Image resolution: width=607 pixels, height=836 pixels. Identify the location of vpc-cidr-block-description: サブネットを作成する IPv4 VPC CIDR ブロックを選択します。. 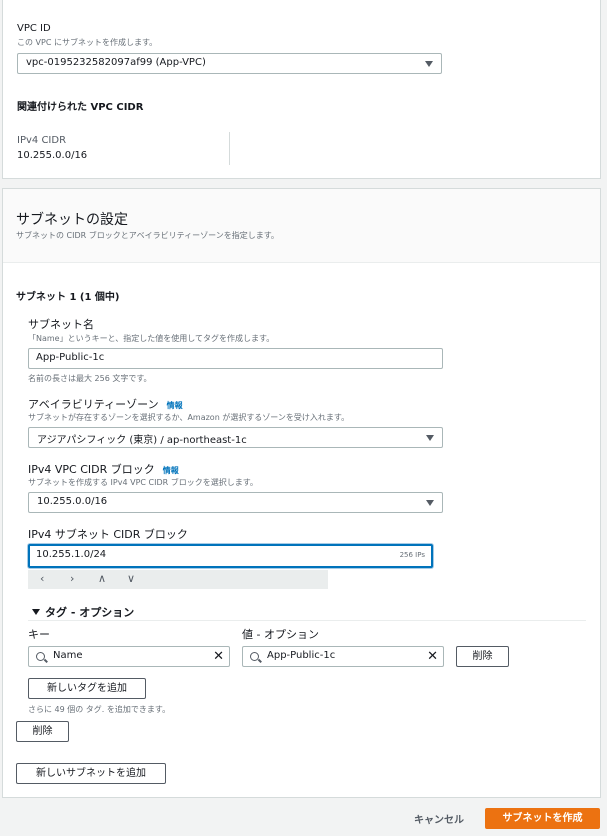
(143, 482).